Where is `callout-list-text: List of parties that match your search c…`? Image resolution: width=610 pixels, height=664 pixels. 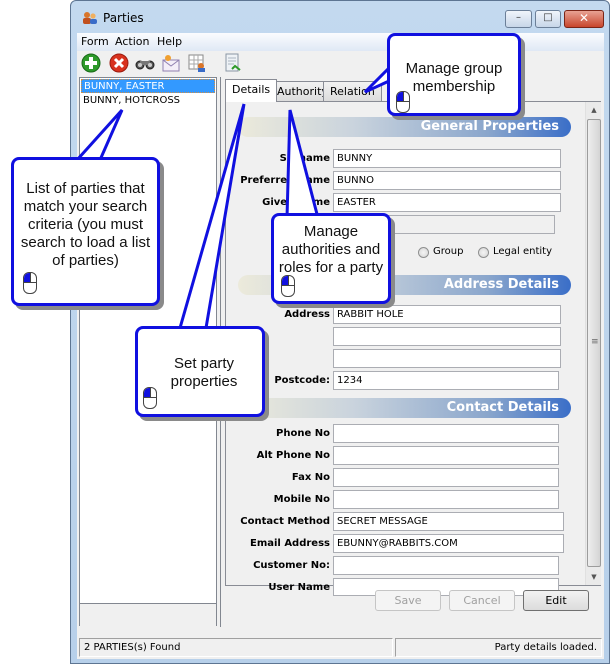
callout-list-text: List of parties that match your search c… is located at coordinates (85, 224).